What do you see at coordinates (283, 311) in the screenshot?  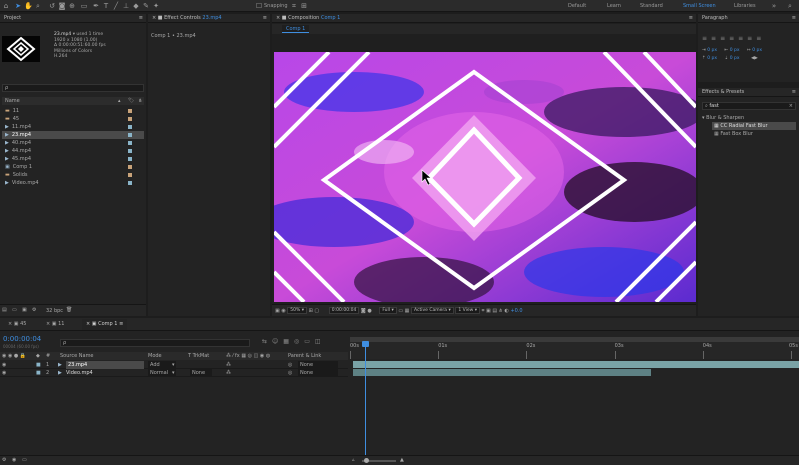 I see `mask-visibility-icon: ◉` at bounding box center [283, 311].